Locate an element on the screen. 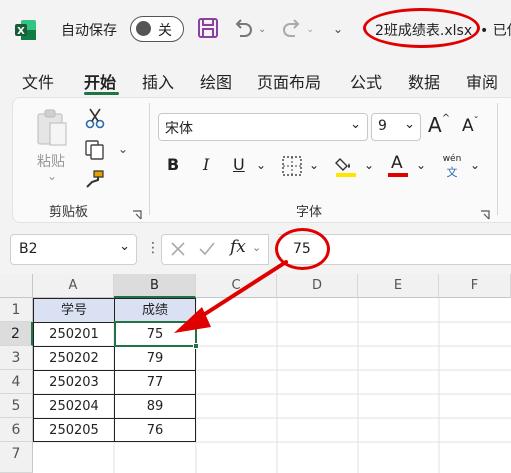  font-size-value: 9 is located at coordinates (382, 126).